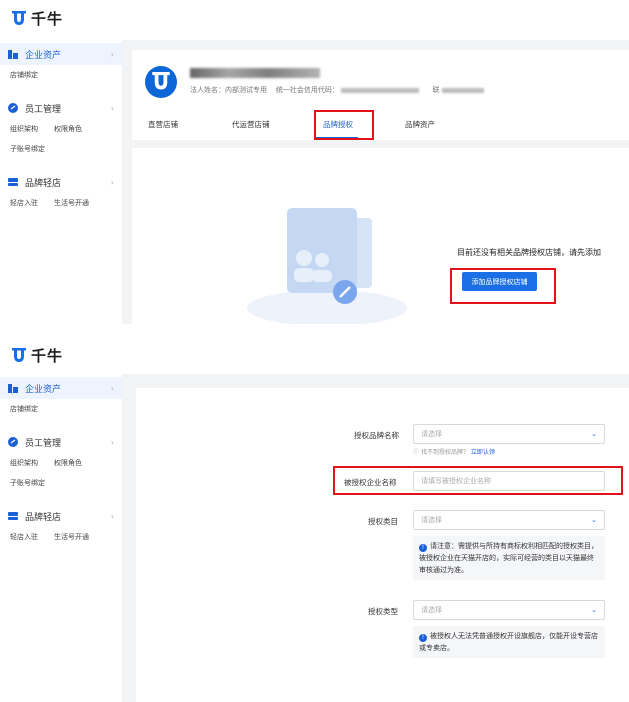 Image resolution: width=629 pixels, height=702 pixels. Describe the element at coordinates (483, 452) in the screenshot. I see `claim-now-link: 立即认领` at that location.